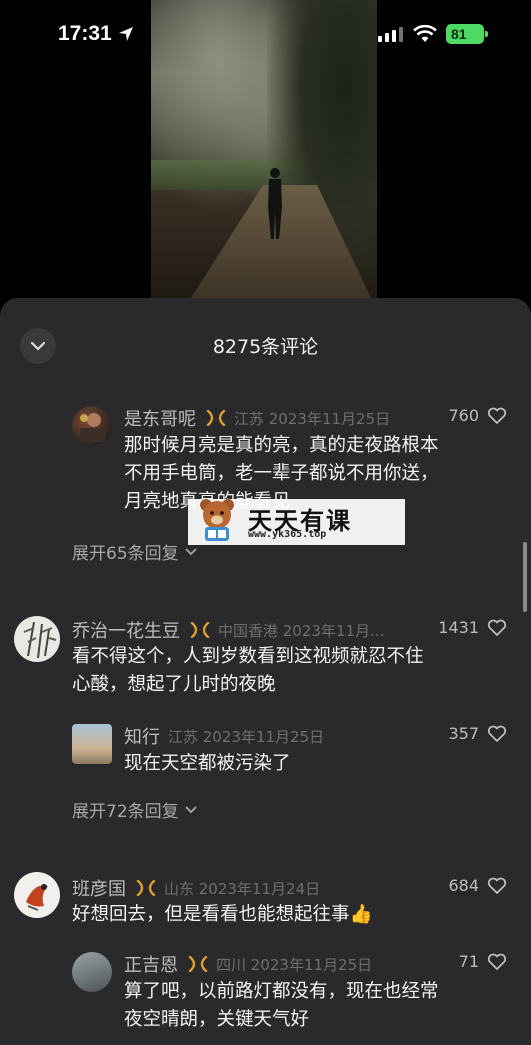  I want to click on watermark: 天天有课 www.yk365.top, so click(296, 522).